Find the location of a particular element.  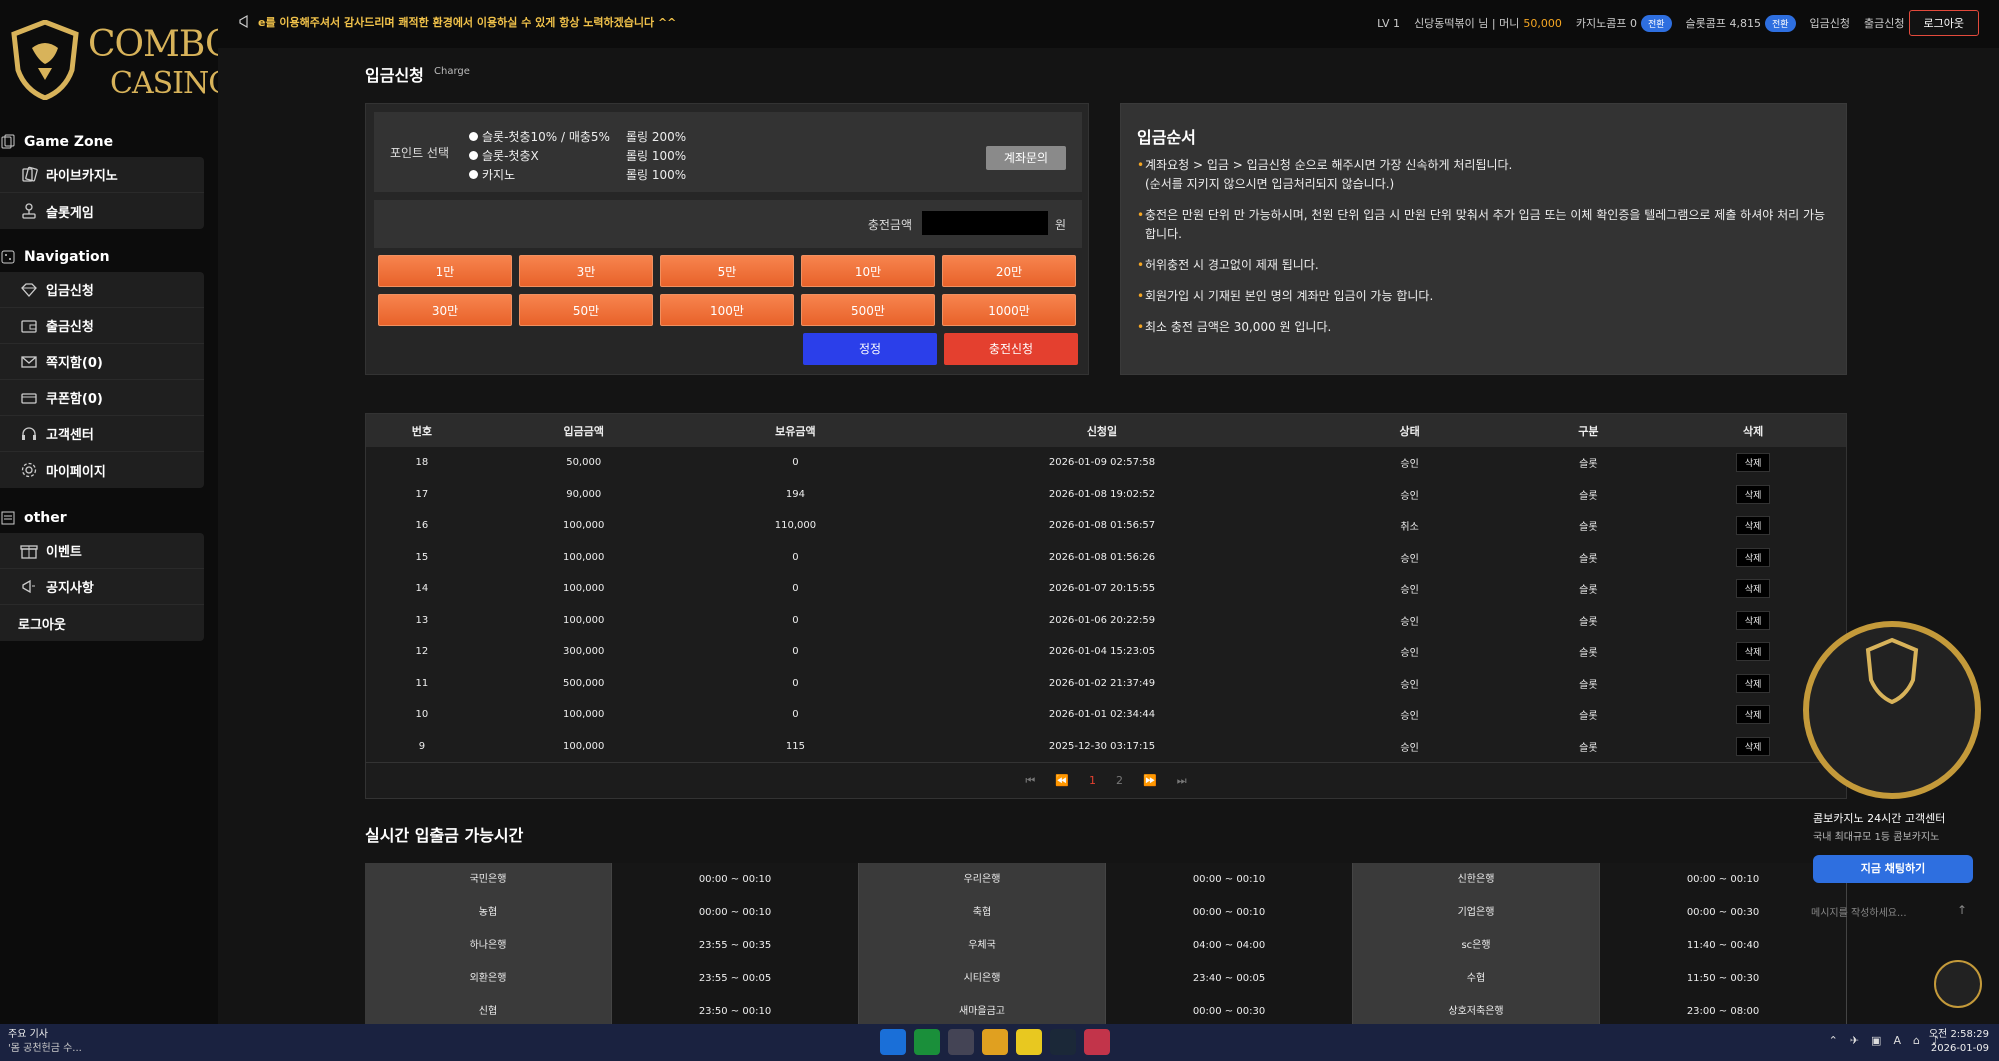

amount-button-5: 5만 is located at coordinates (727, 271).